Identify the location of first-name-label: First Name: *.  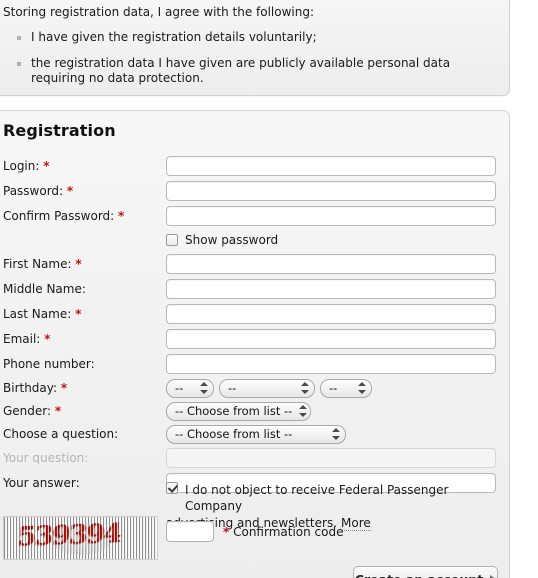
(84, 264).